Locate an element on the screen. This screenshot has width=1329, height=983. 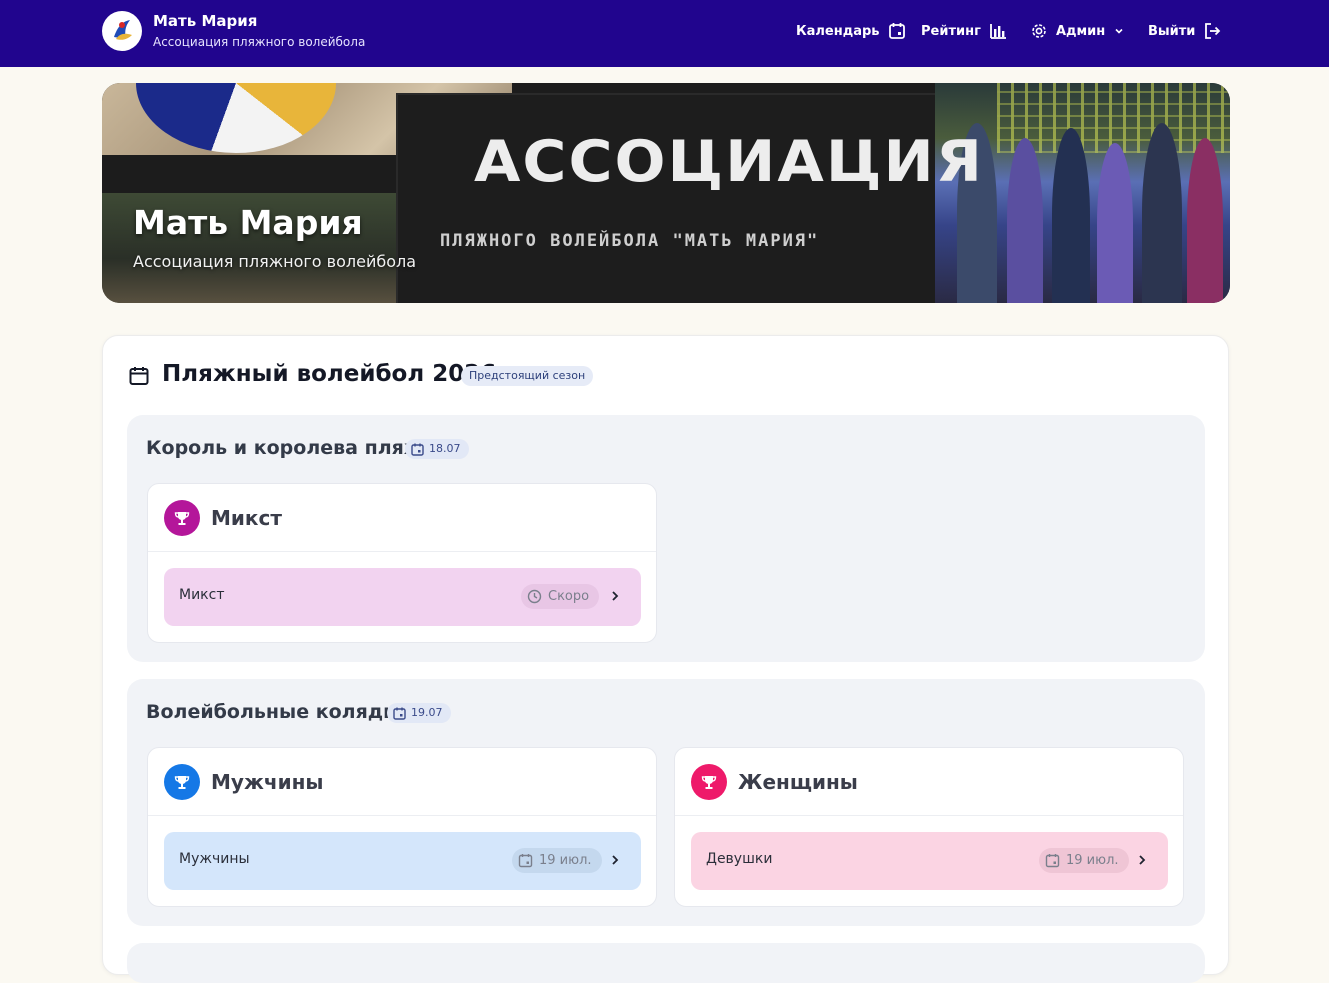
brand-subtitle: Ассоциация пляжного волейбола is located at coordinates (259, 42).